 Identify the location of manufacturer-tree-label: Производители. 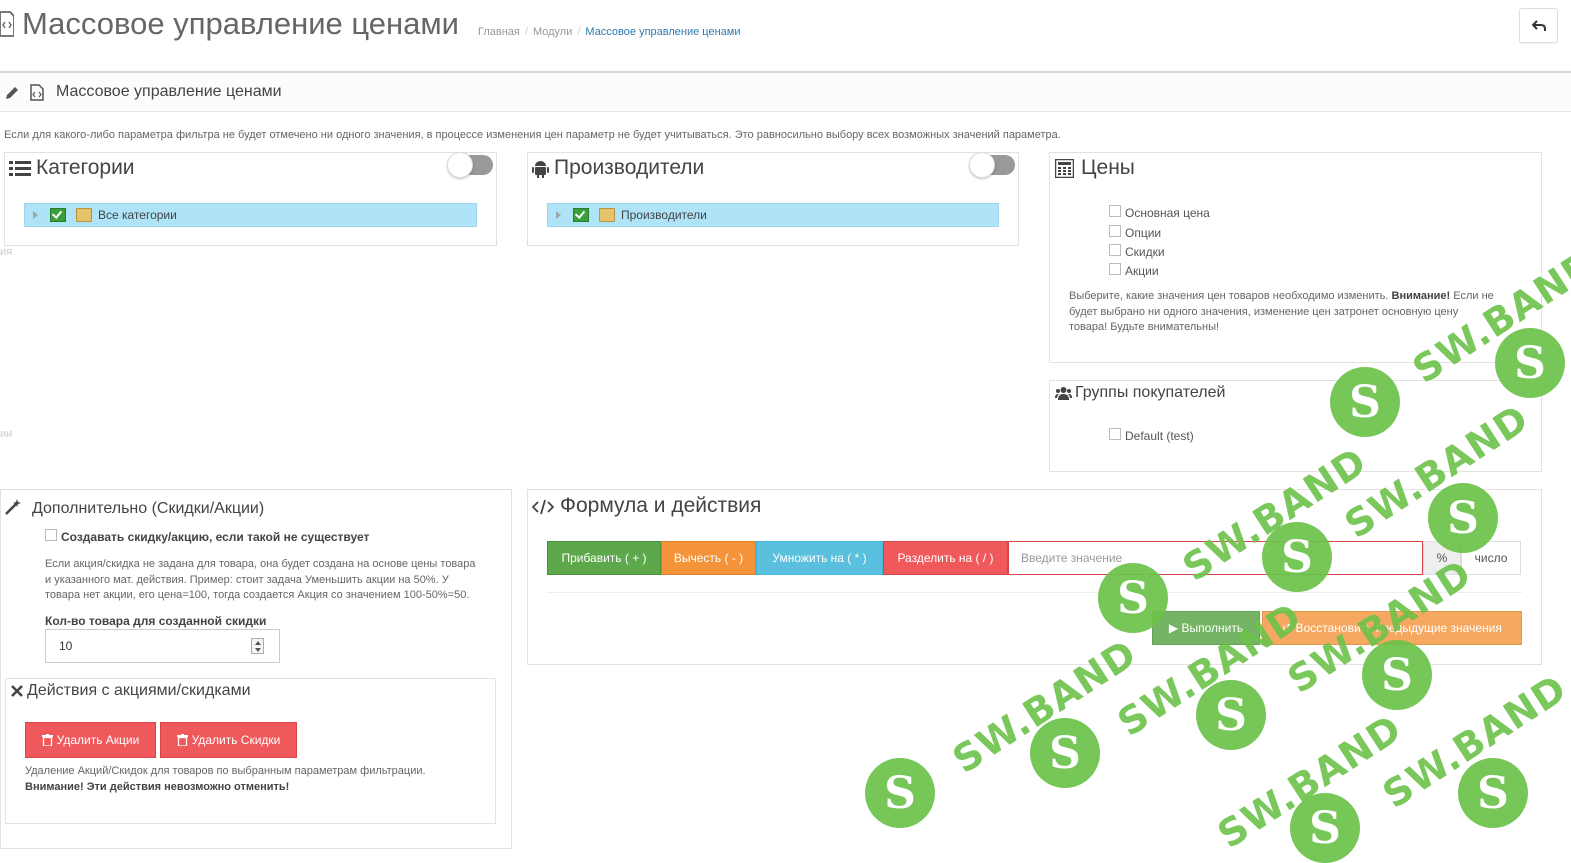
(664, 215).